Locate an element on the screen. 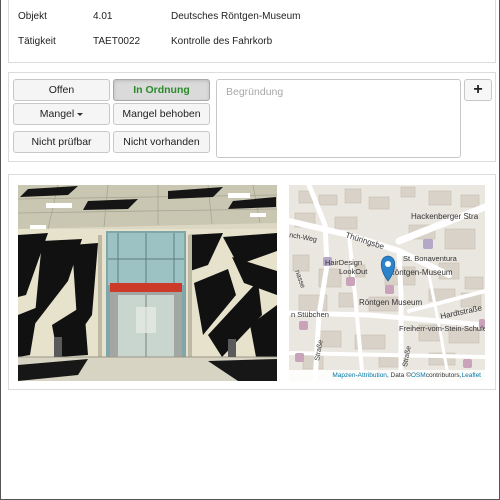 The height and width of the screenshot is (500, 500). osm-link: OSM is located at coordinates (418, 375).